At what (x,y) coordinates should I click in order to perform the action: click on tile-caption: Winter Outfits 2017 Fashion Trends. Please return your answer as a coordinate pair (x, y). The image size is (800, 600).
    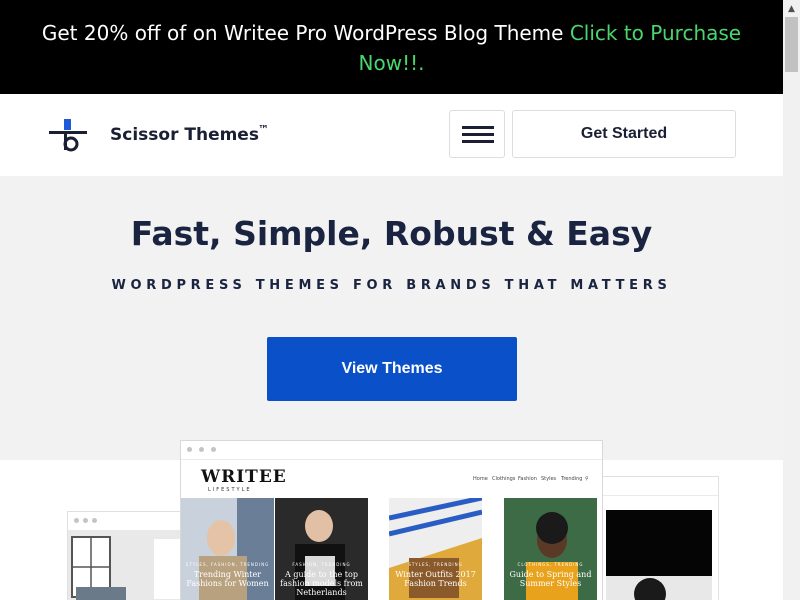
    Looking at the image, I should click on (435, 579).